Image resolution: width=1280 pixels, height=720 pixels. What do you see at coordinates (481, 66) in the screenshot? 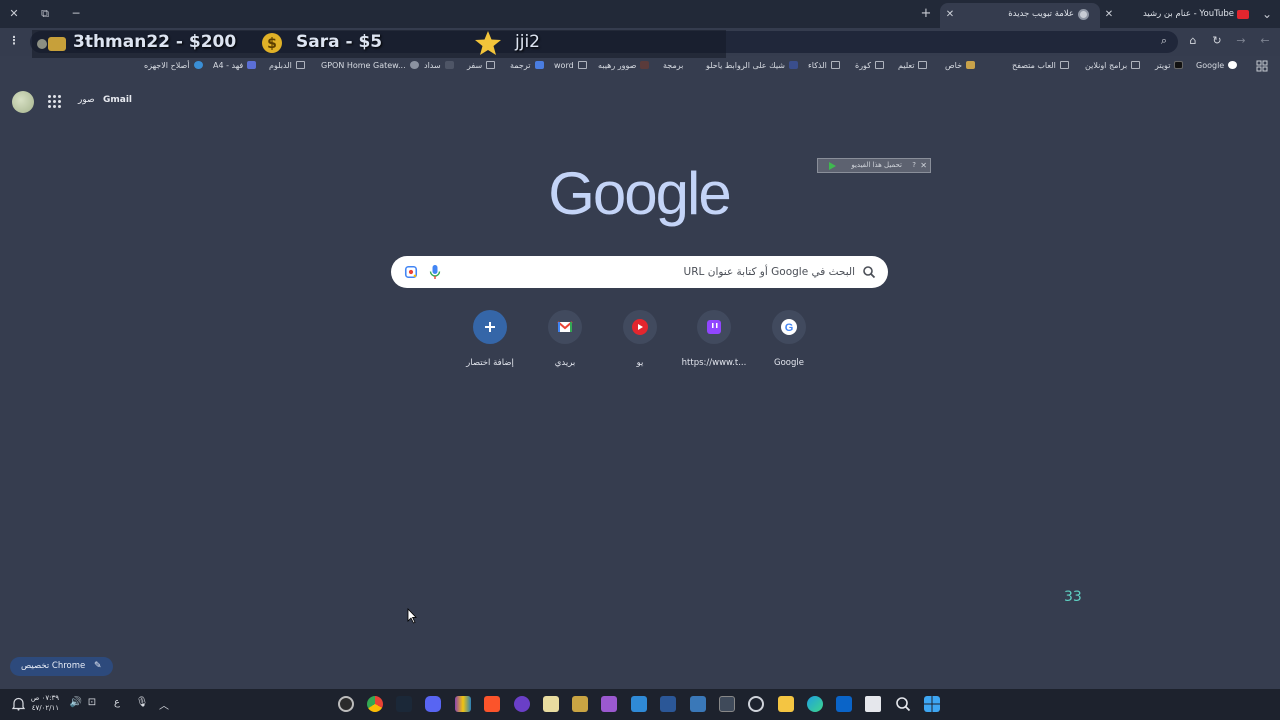
I see `bookmark-travel: سفر` at bounding box center [481, 66].